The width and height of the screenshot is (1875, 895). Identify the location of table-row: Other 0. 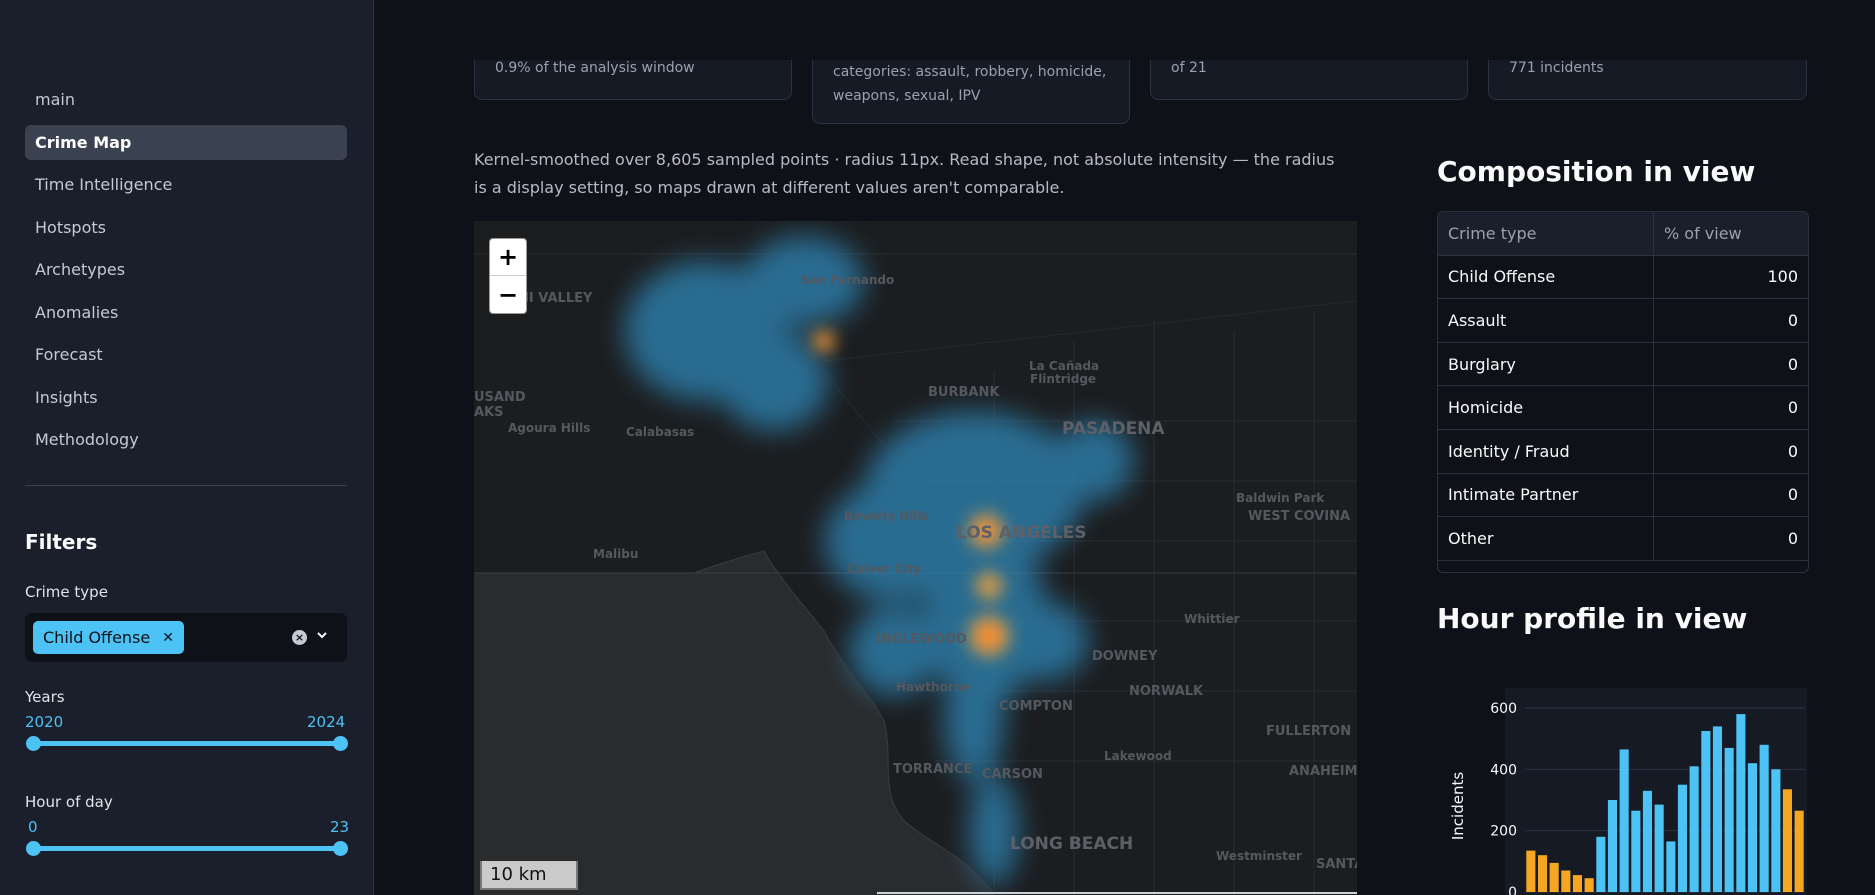
(1623, 539).